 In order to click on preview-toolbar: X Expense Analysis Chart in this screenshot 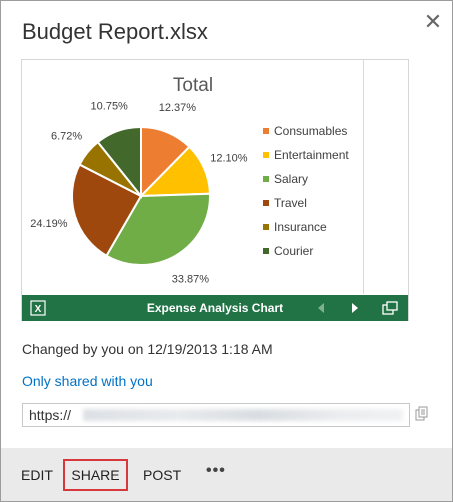, I will do `click(215, 308)`.